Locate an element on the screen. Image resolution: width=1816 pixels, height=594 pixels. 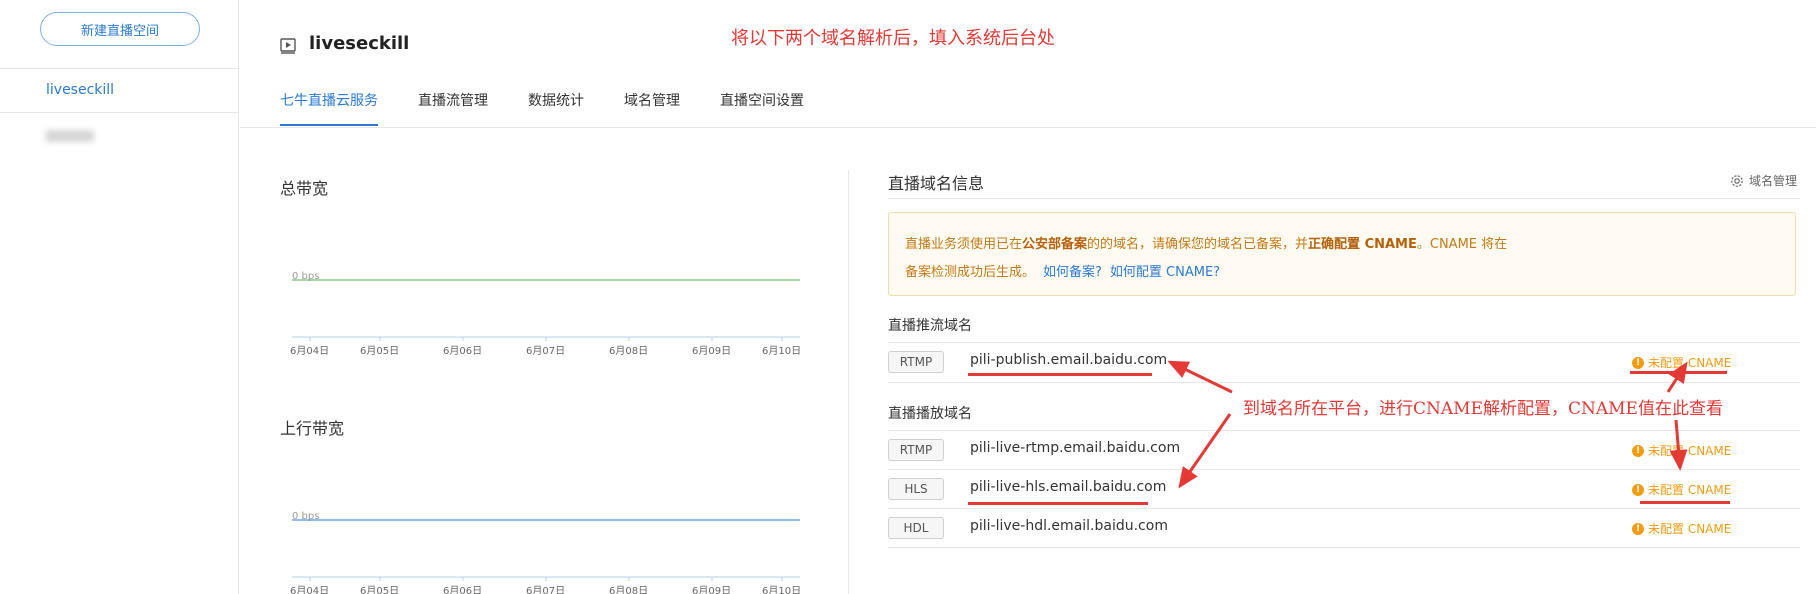
notice-line-2: 备案检测成功后生成。 如何备案? 如何配置 CNAME? is located at coordinates (1062, 270).